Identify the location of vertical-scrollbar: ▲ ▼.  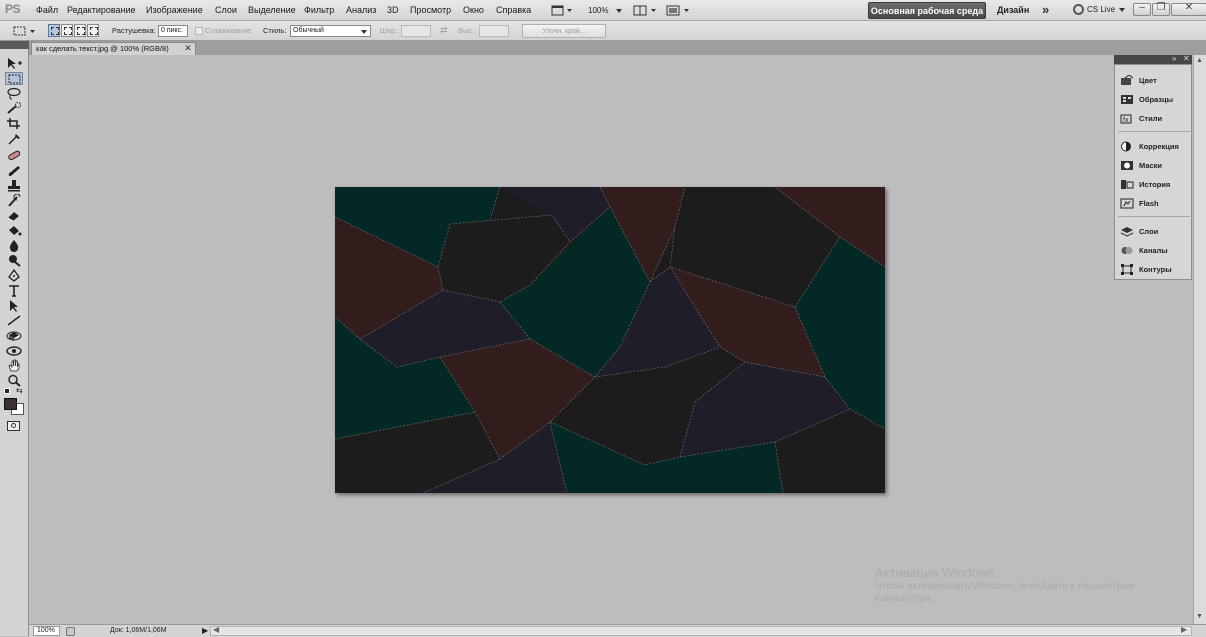
(1199, 339).